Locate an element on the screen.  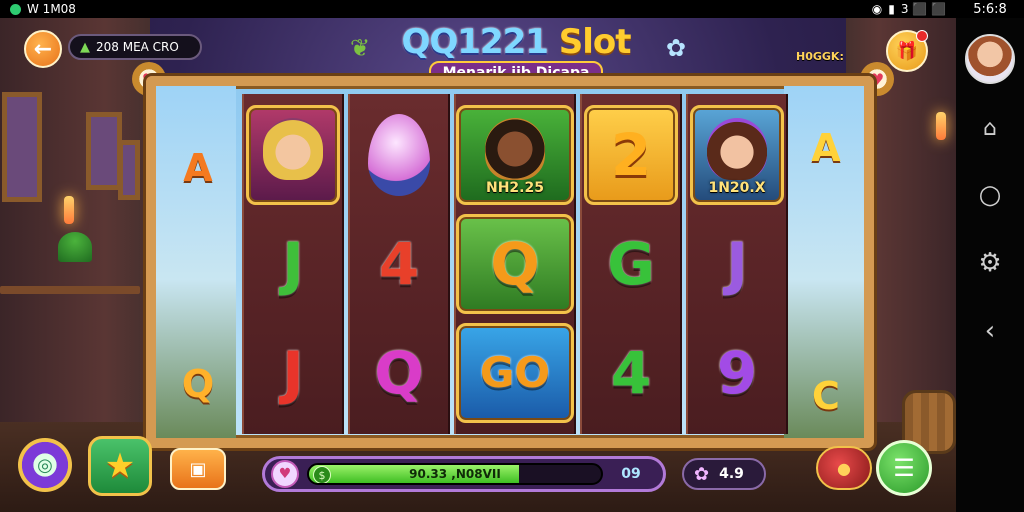
home-screen-icon: ⌂ is located at coordinates (990, 129).